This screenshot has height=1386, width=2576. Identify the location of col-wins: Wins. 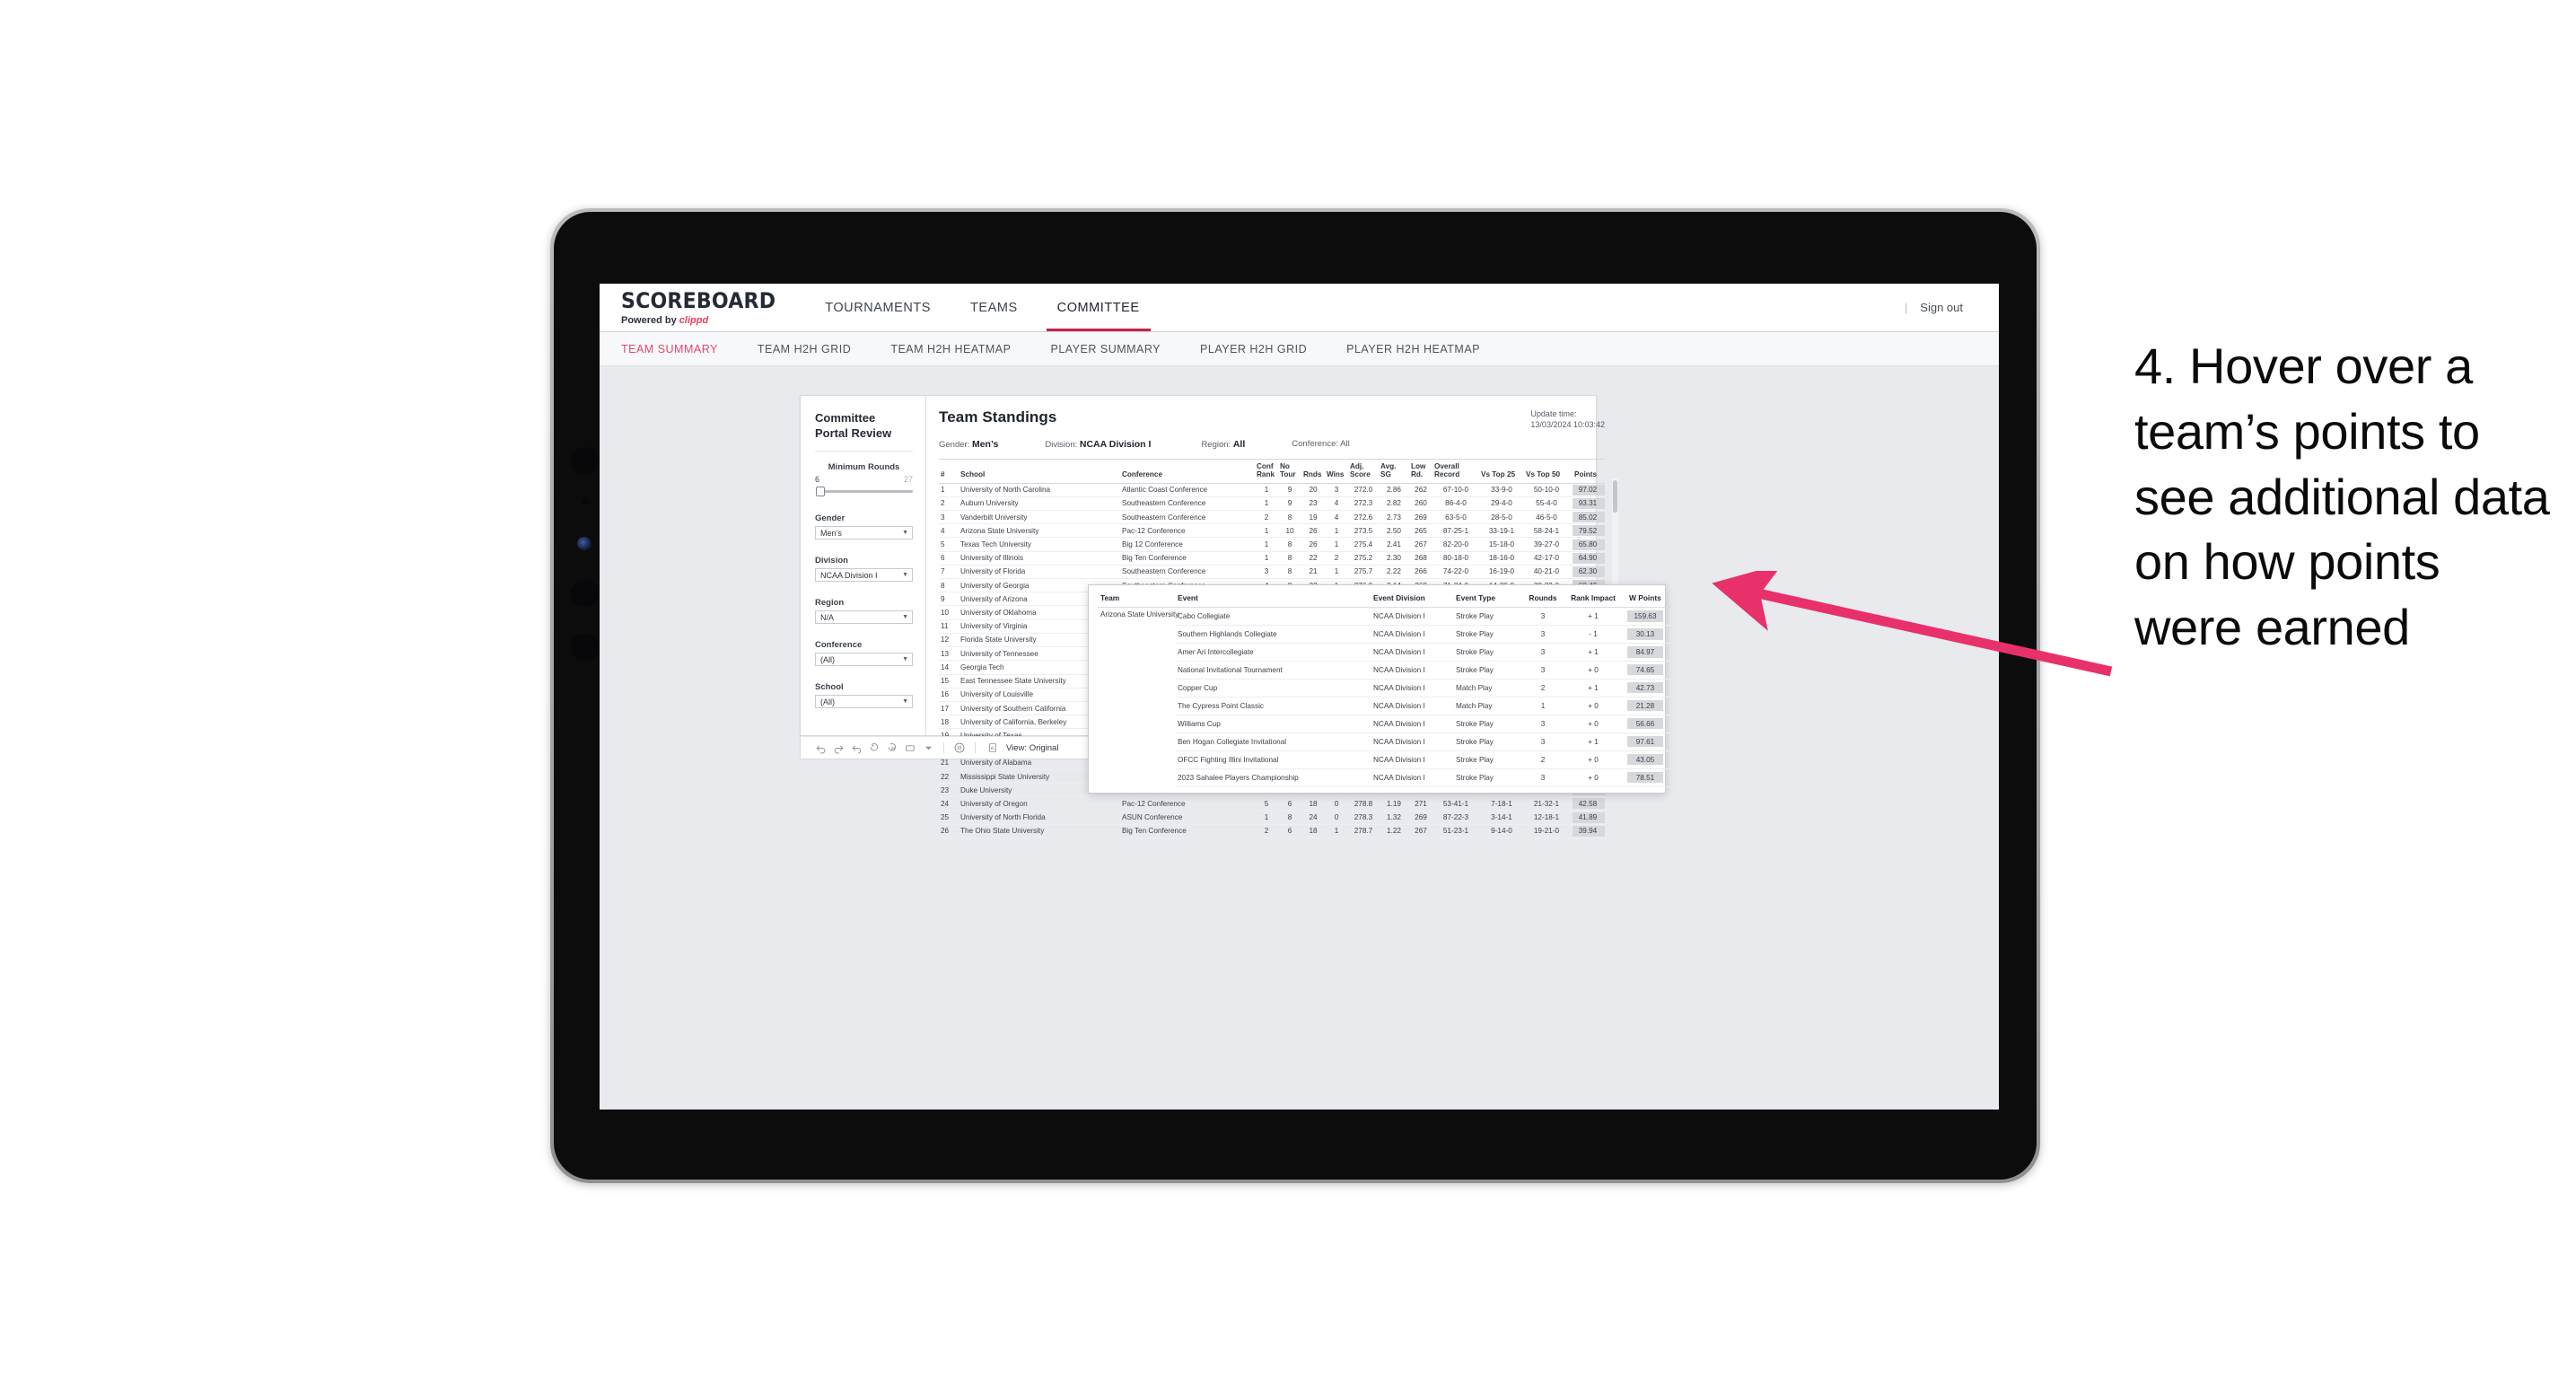
(1336, 471).